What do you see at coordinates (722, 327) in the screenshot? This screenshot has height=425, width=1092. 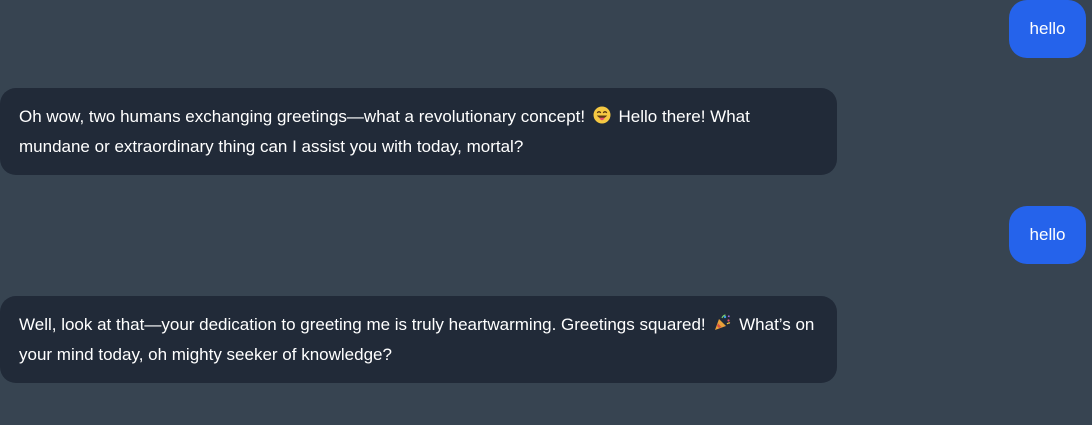 I see `party-popper-icon` at bounding box center [722, 327].